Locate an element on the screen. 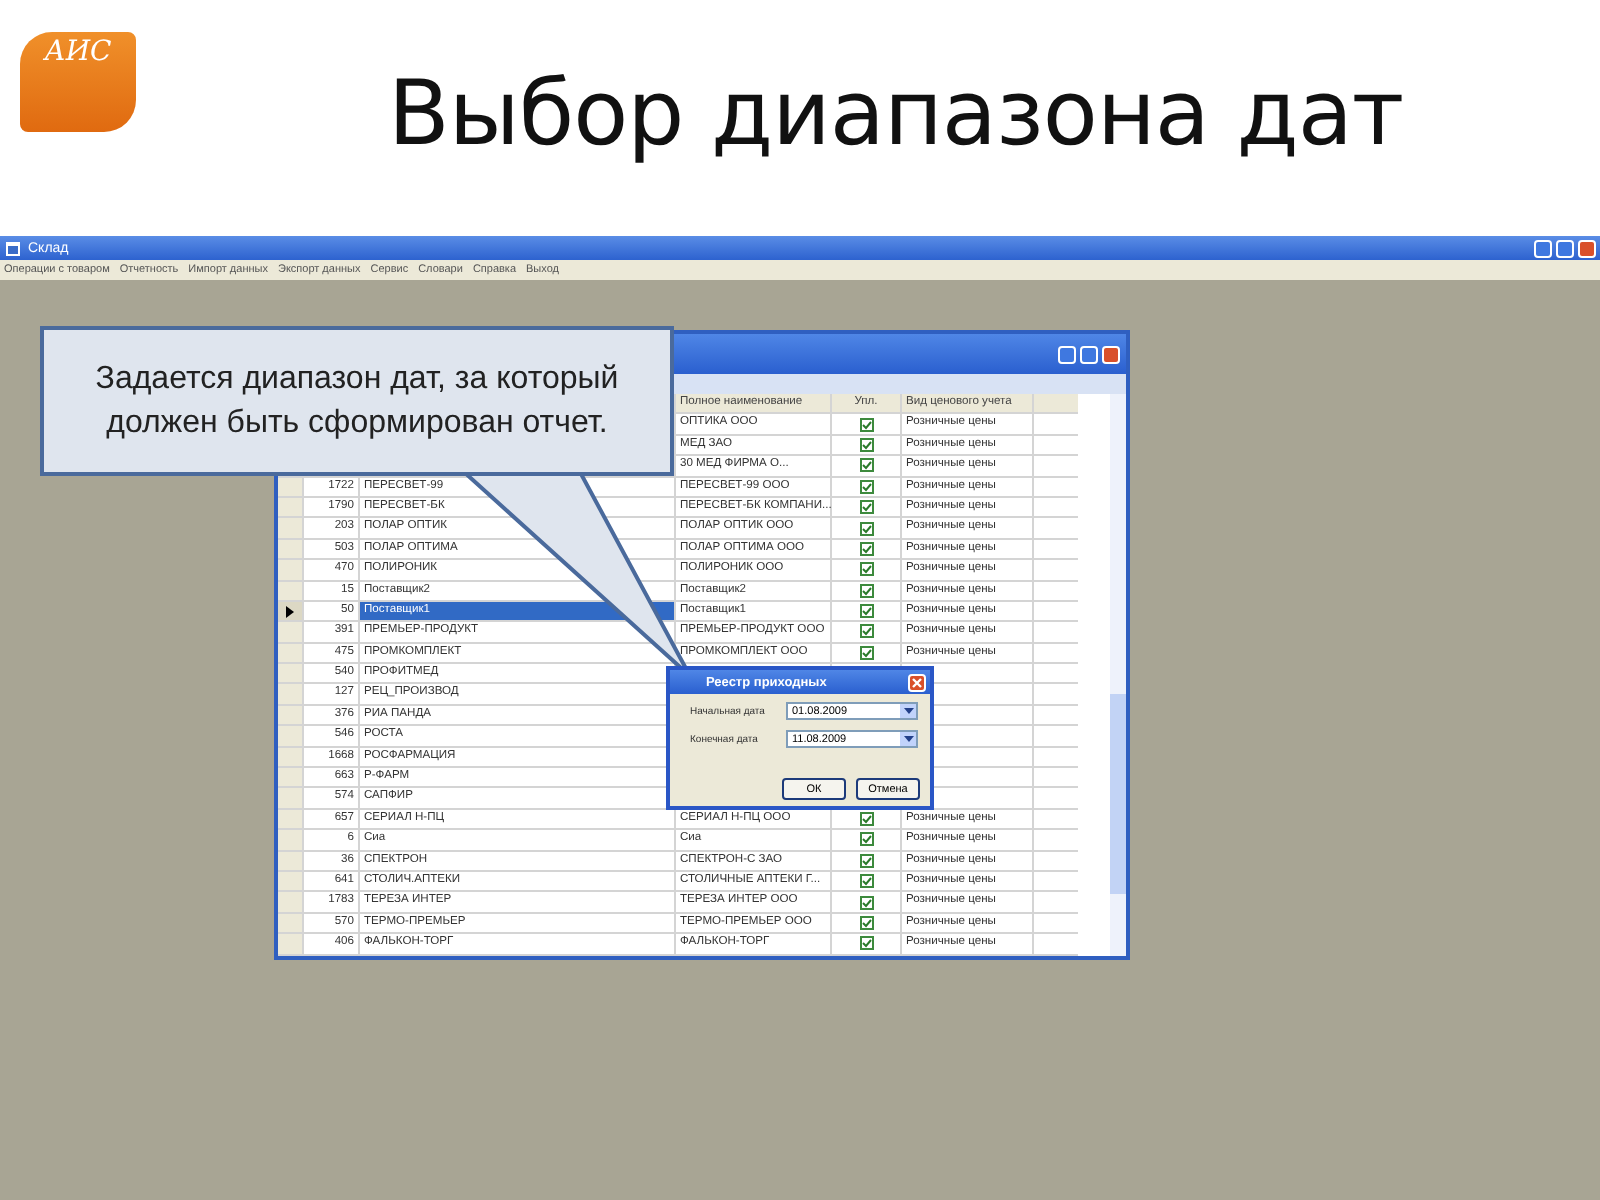 The image size is (1600, 1200). app-icon is located at coordinates (13, 248).